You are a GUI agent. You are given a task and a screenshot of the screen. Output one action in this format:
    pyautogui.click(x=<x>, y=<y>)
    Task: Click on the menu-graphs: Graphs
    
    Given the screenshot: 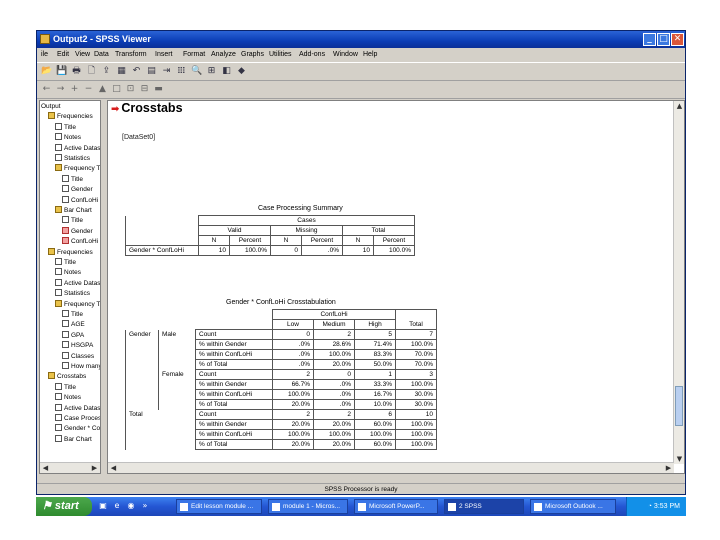 What is the action you would take?
    pyautogui.click(x=252, y=54)
    